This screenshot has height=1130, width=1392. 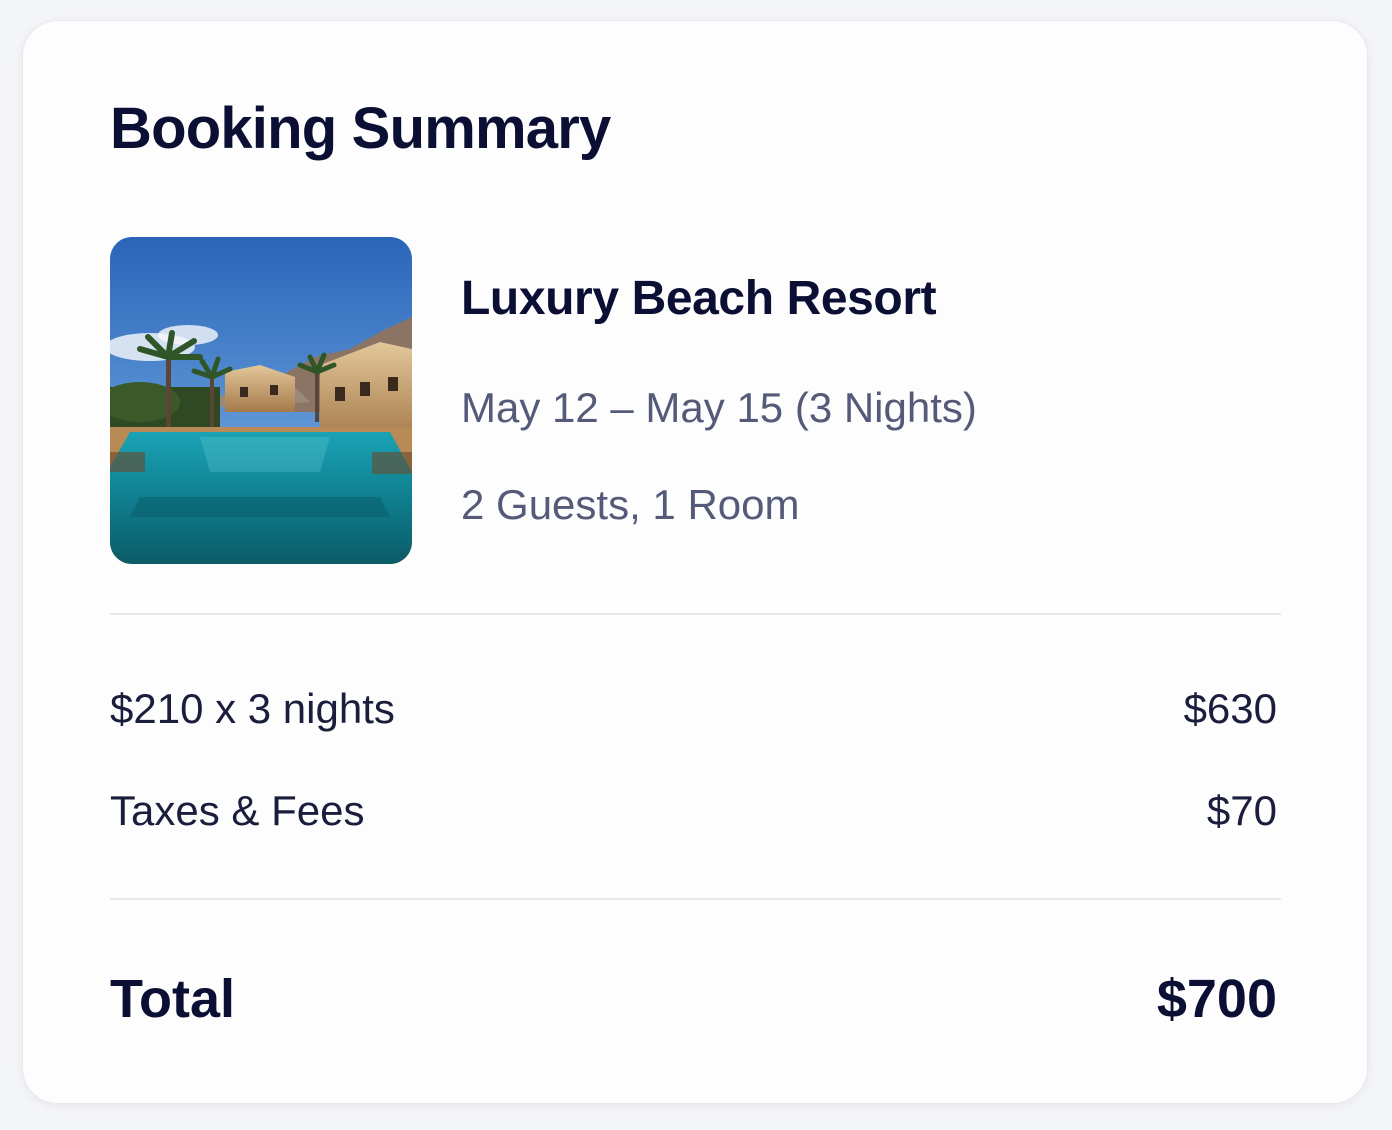 What do you see at coordinates (237, 810) in the screenshot?
I see `taxes-fees-label: Taxes & Fees` at bounding box center [237, 810].